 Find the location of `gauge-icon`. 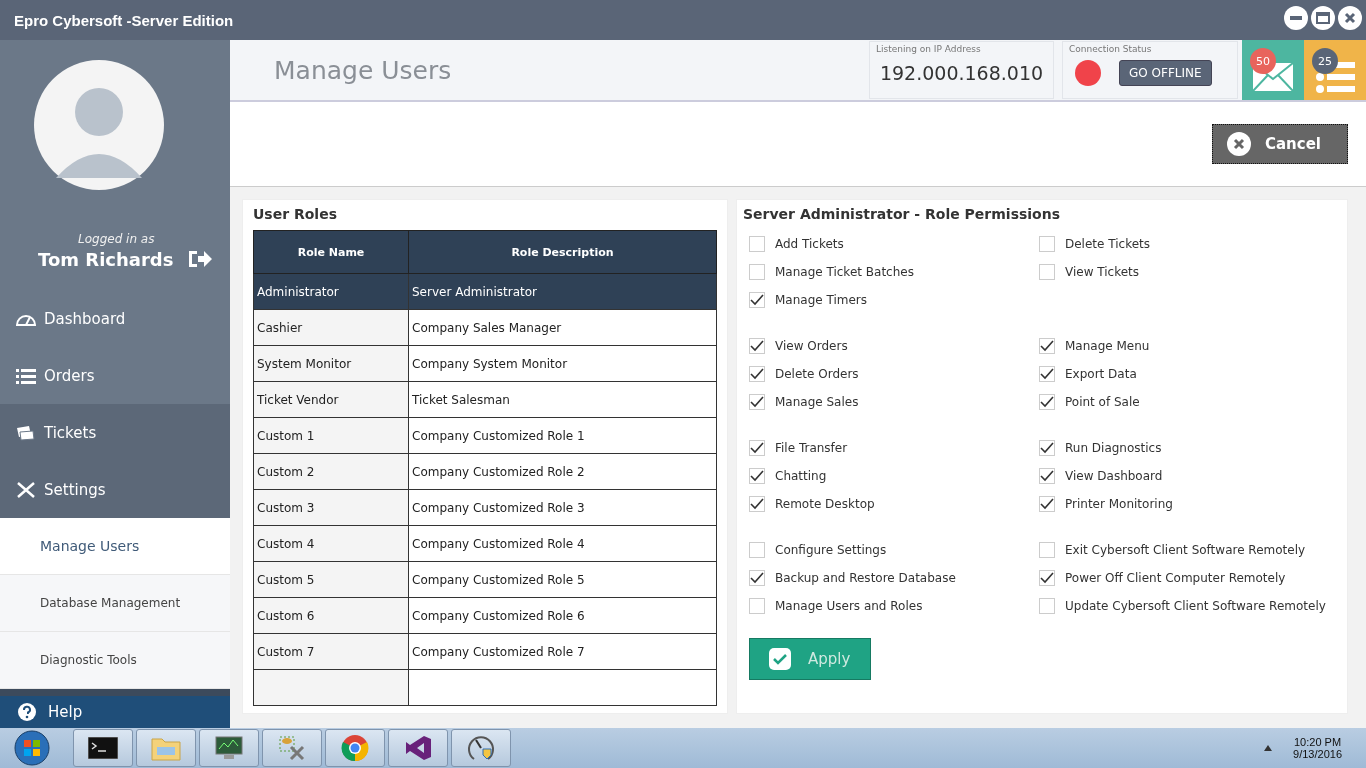

gauge-icon is located at coordinates (481, 748).